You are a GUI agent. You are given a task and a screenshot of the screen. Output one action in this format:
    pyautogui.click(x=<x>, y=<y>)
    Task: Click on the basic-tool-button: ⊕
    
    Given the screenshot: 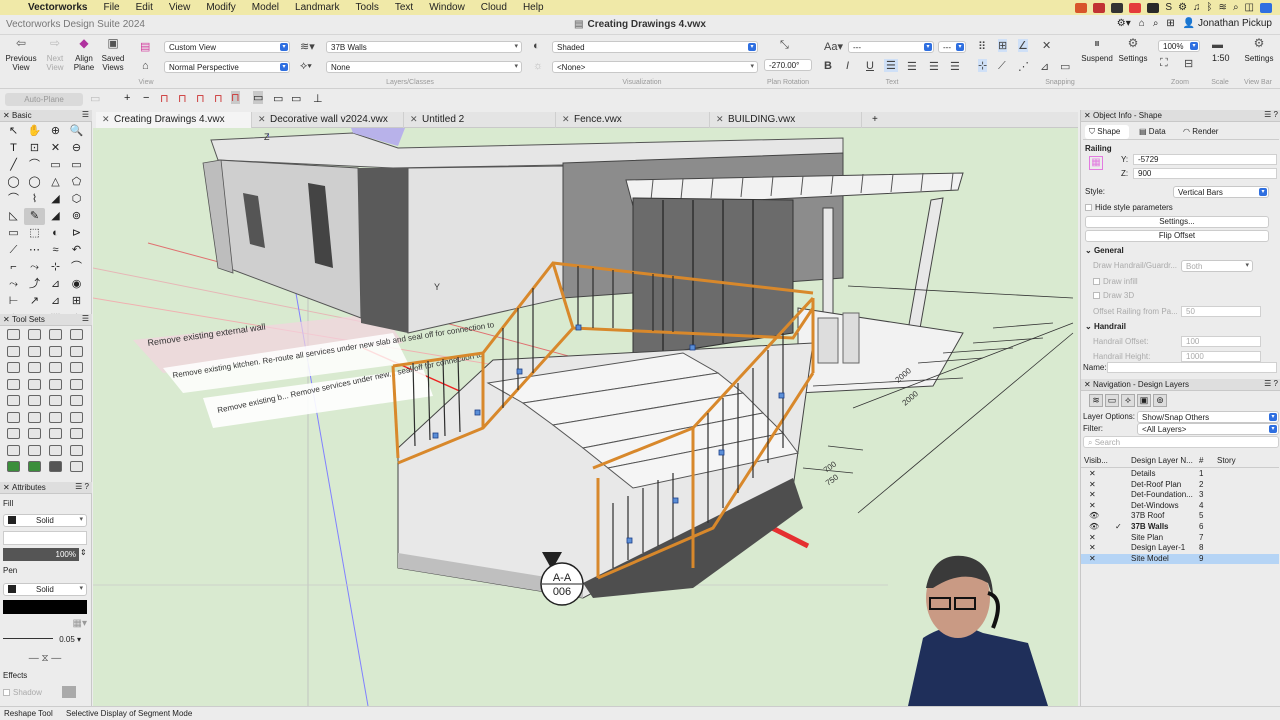 What is the action you would take?
    pyautogui.click(x=55, y=131)
    